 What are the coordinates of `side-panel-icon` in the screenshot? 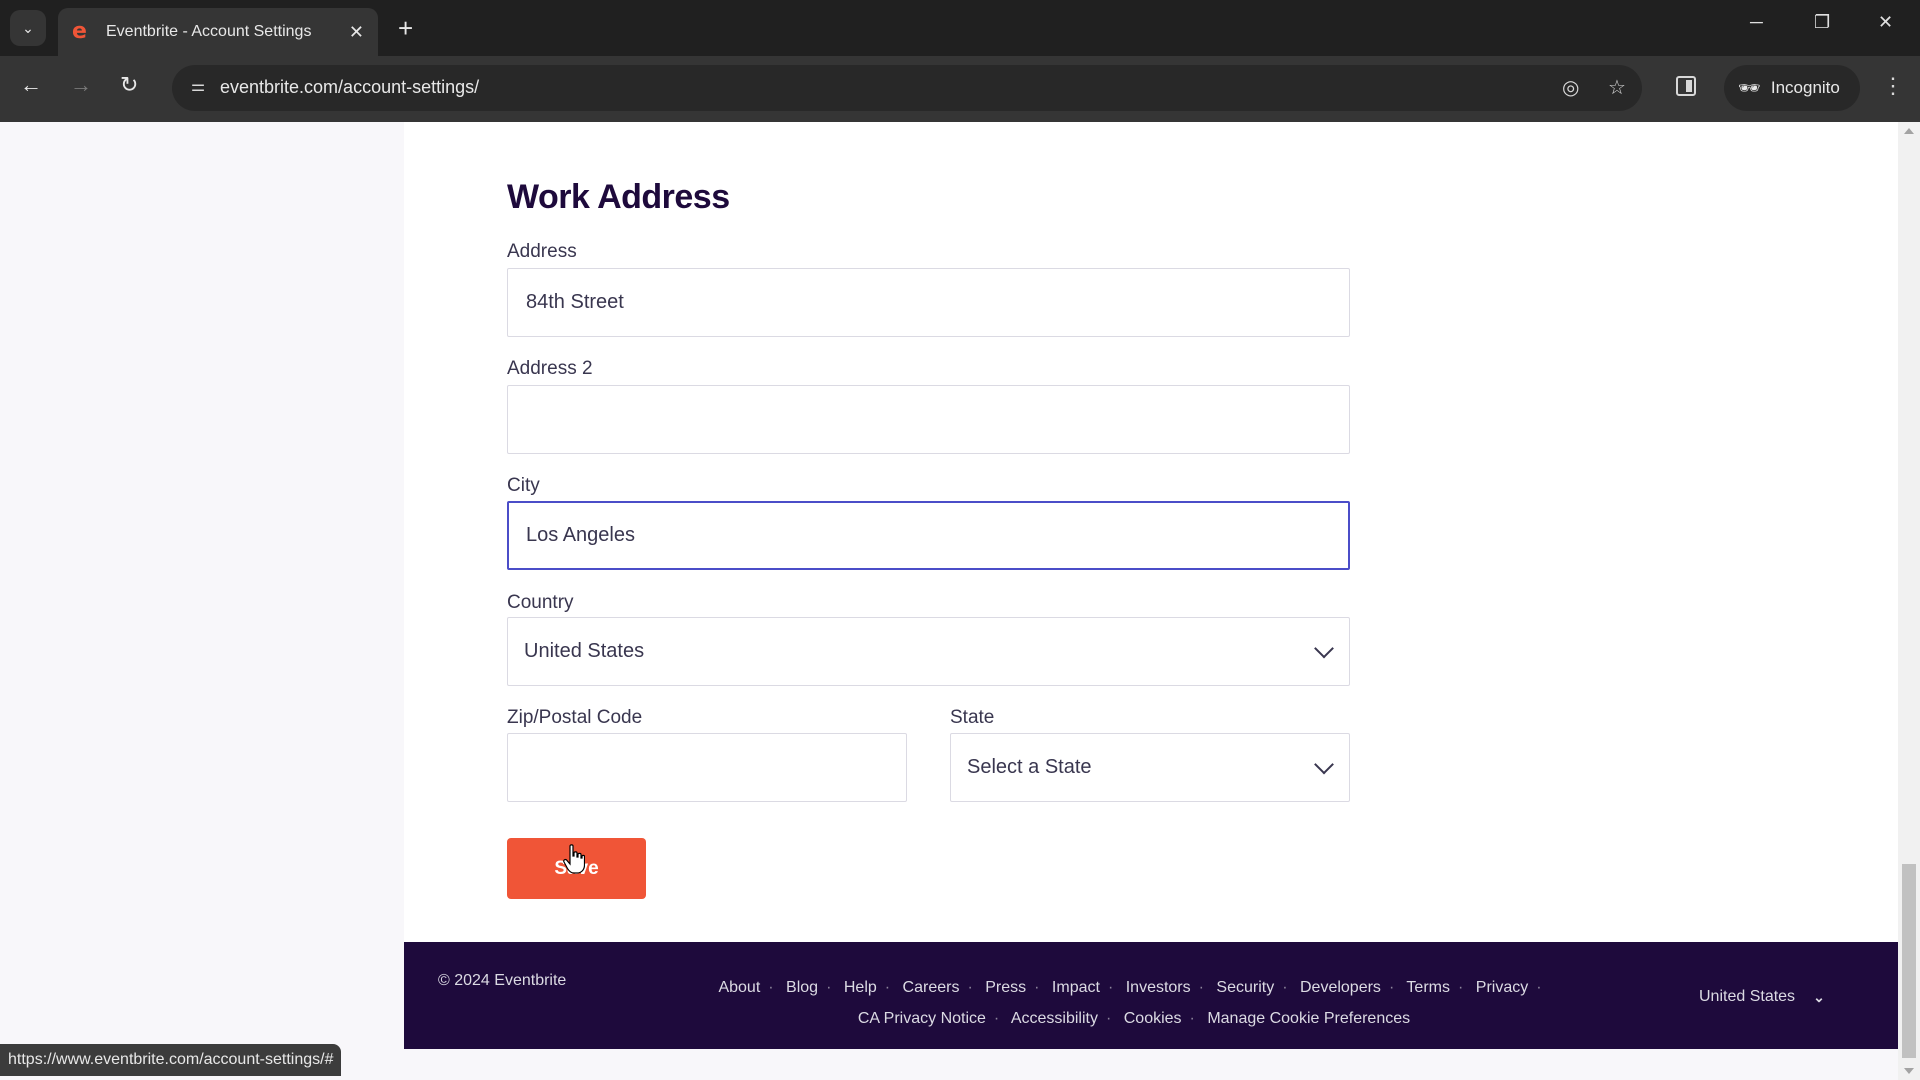 It's located at (1686, 86).